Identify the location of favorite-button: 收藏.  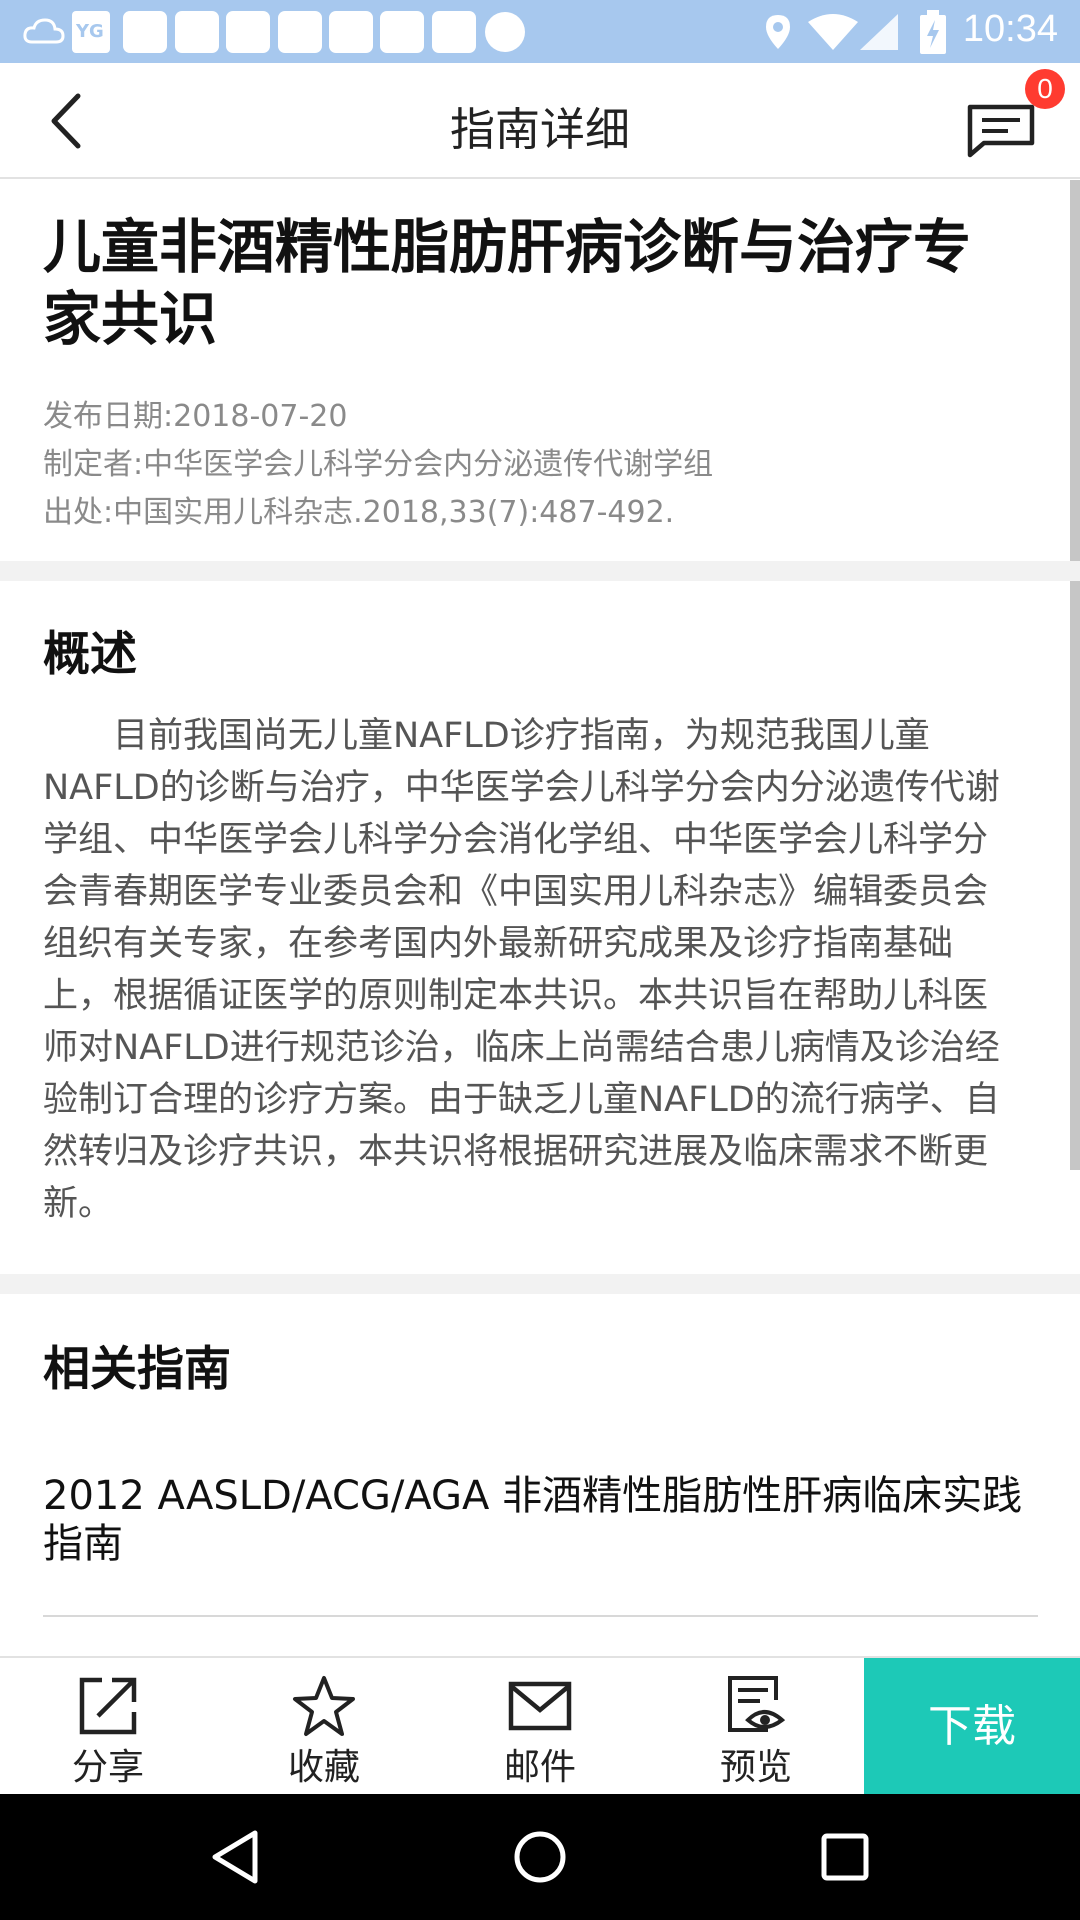
(324, 1727).